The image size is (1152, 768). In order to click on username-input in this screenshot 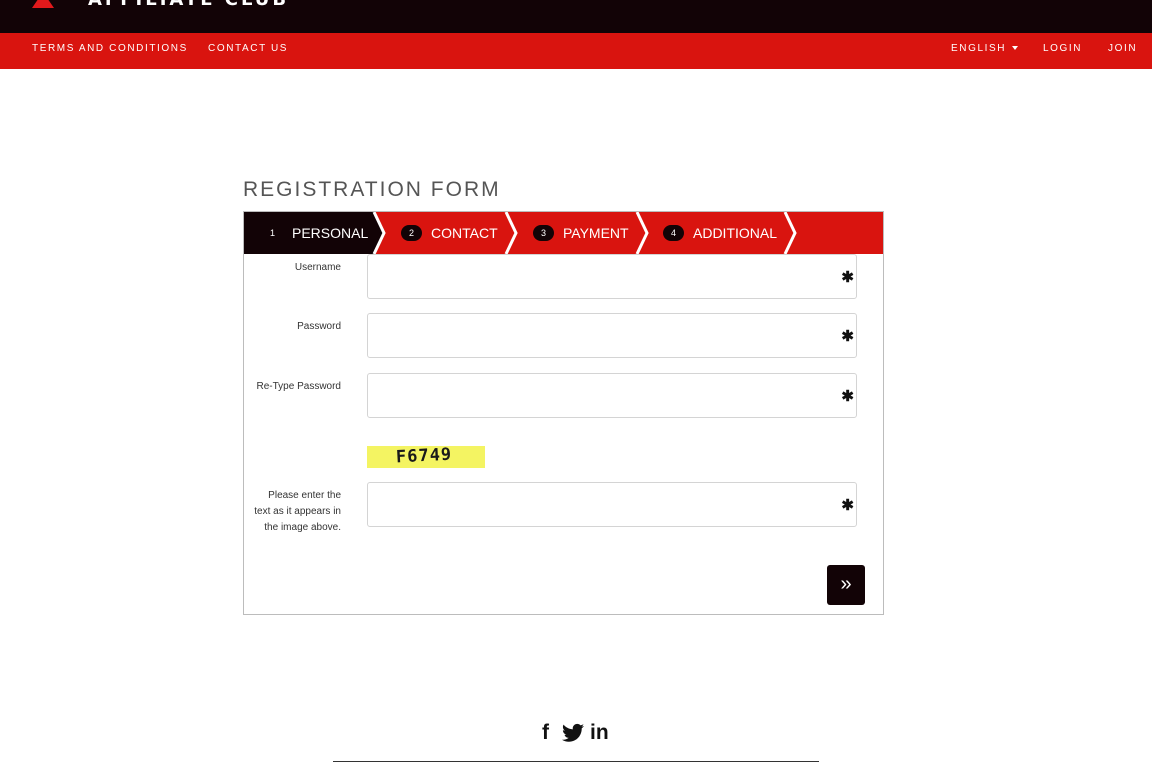, I will do `click(612, 276)`.